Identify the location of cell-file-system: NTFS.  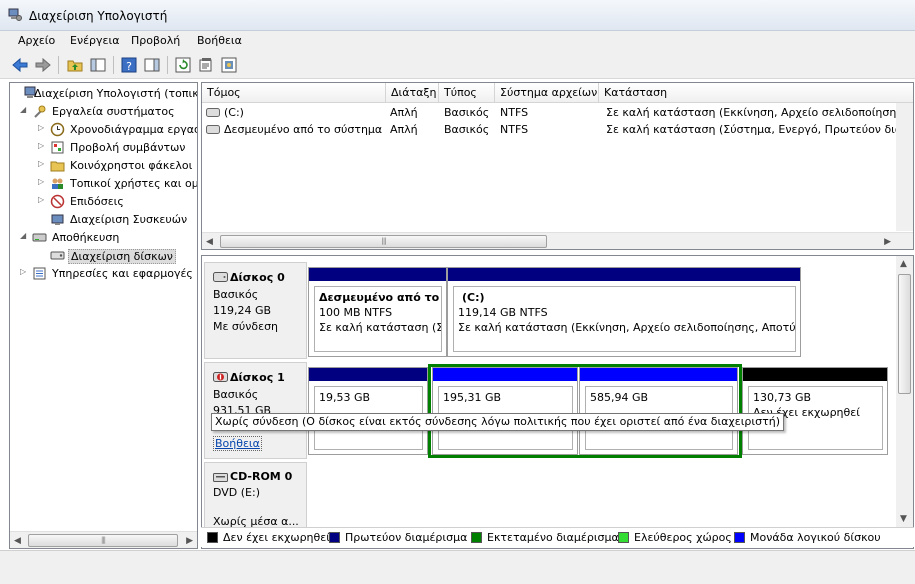
(514, 129).